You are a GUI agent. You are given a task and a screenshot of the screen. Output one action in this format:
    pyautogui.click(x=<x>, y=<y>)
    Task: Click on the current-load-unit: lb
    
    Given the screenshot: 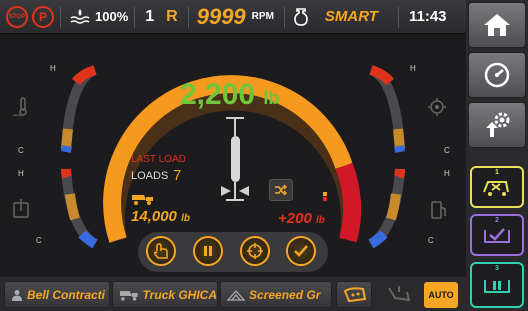 What is the action you would take?
    pyautogui.click(x=271, y=98)
    